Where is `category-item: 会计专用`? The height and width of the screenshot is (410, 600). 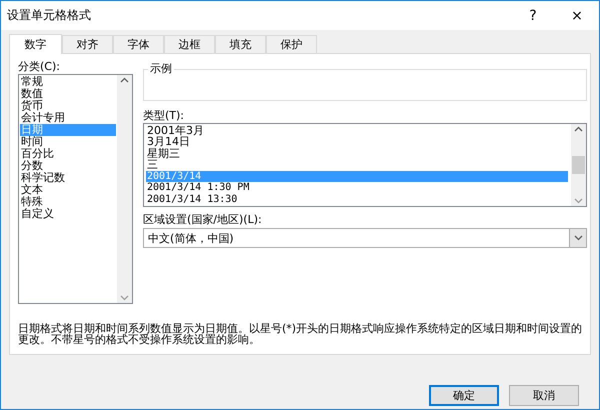
category-item: 会计专用 is located at coordinates (68, 118).